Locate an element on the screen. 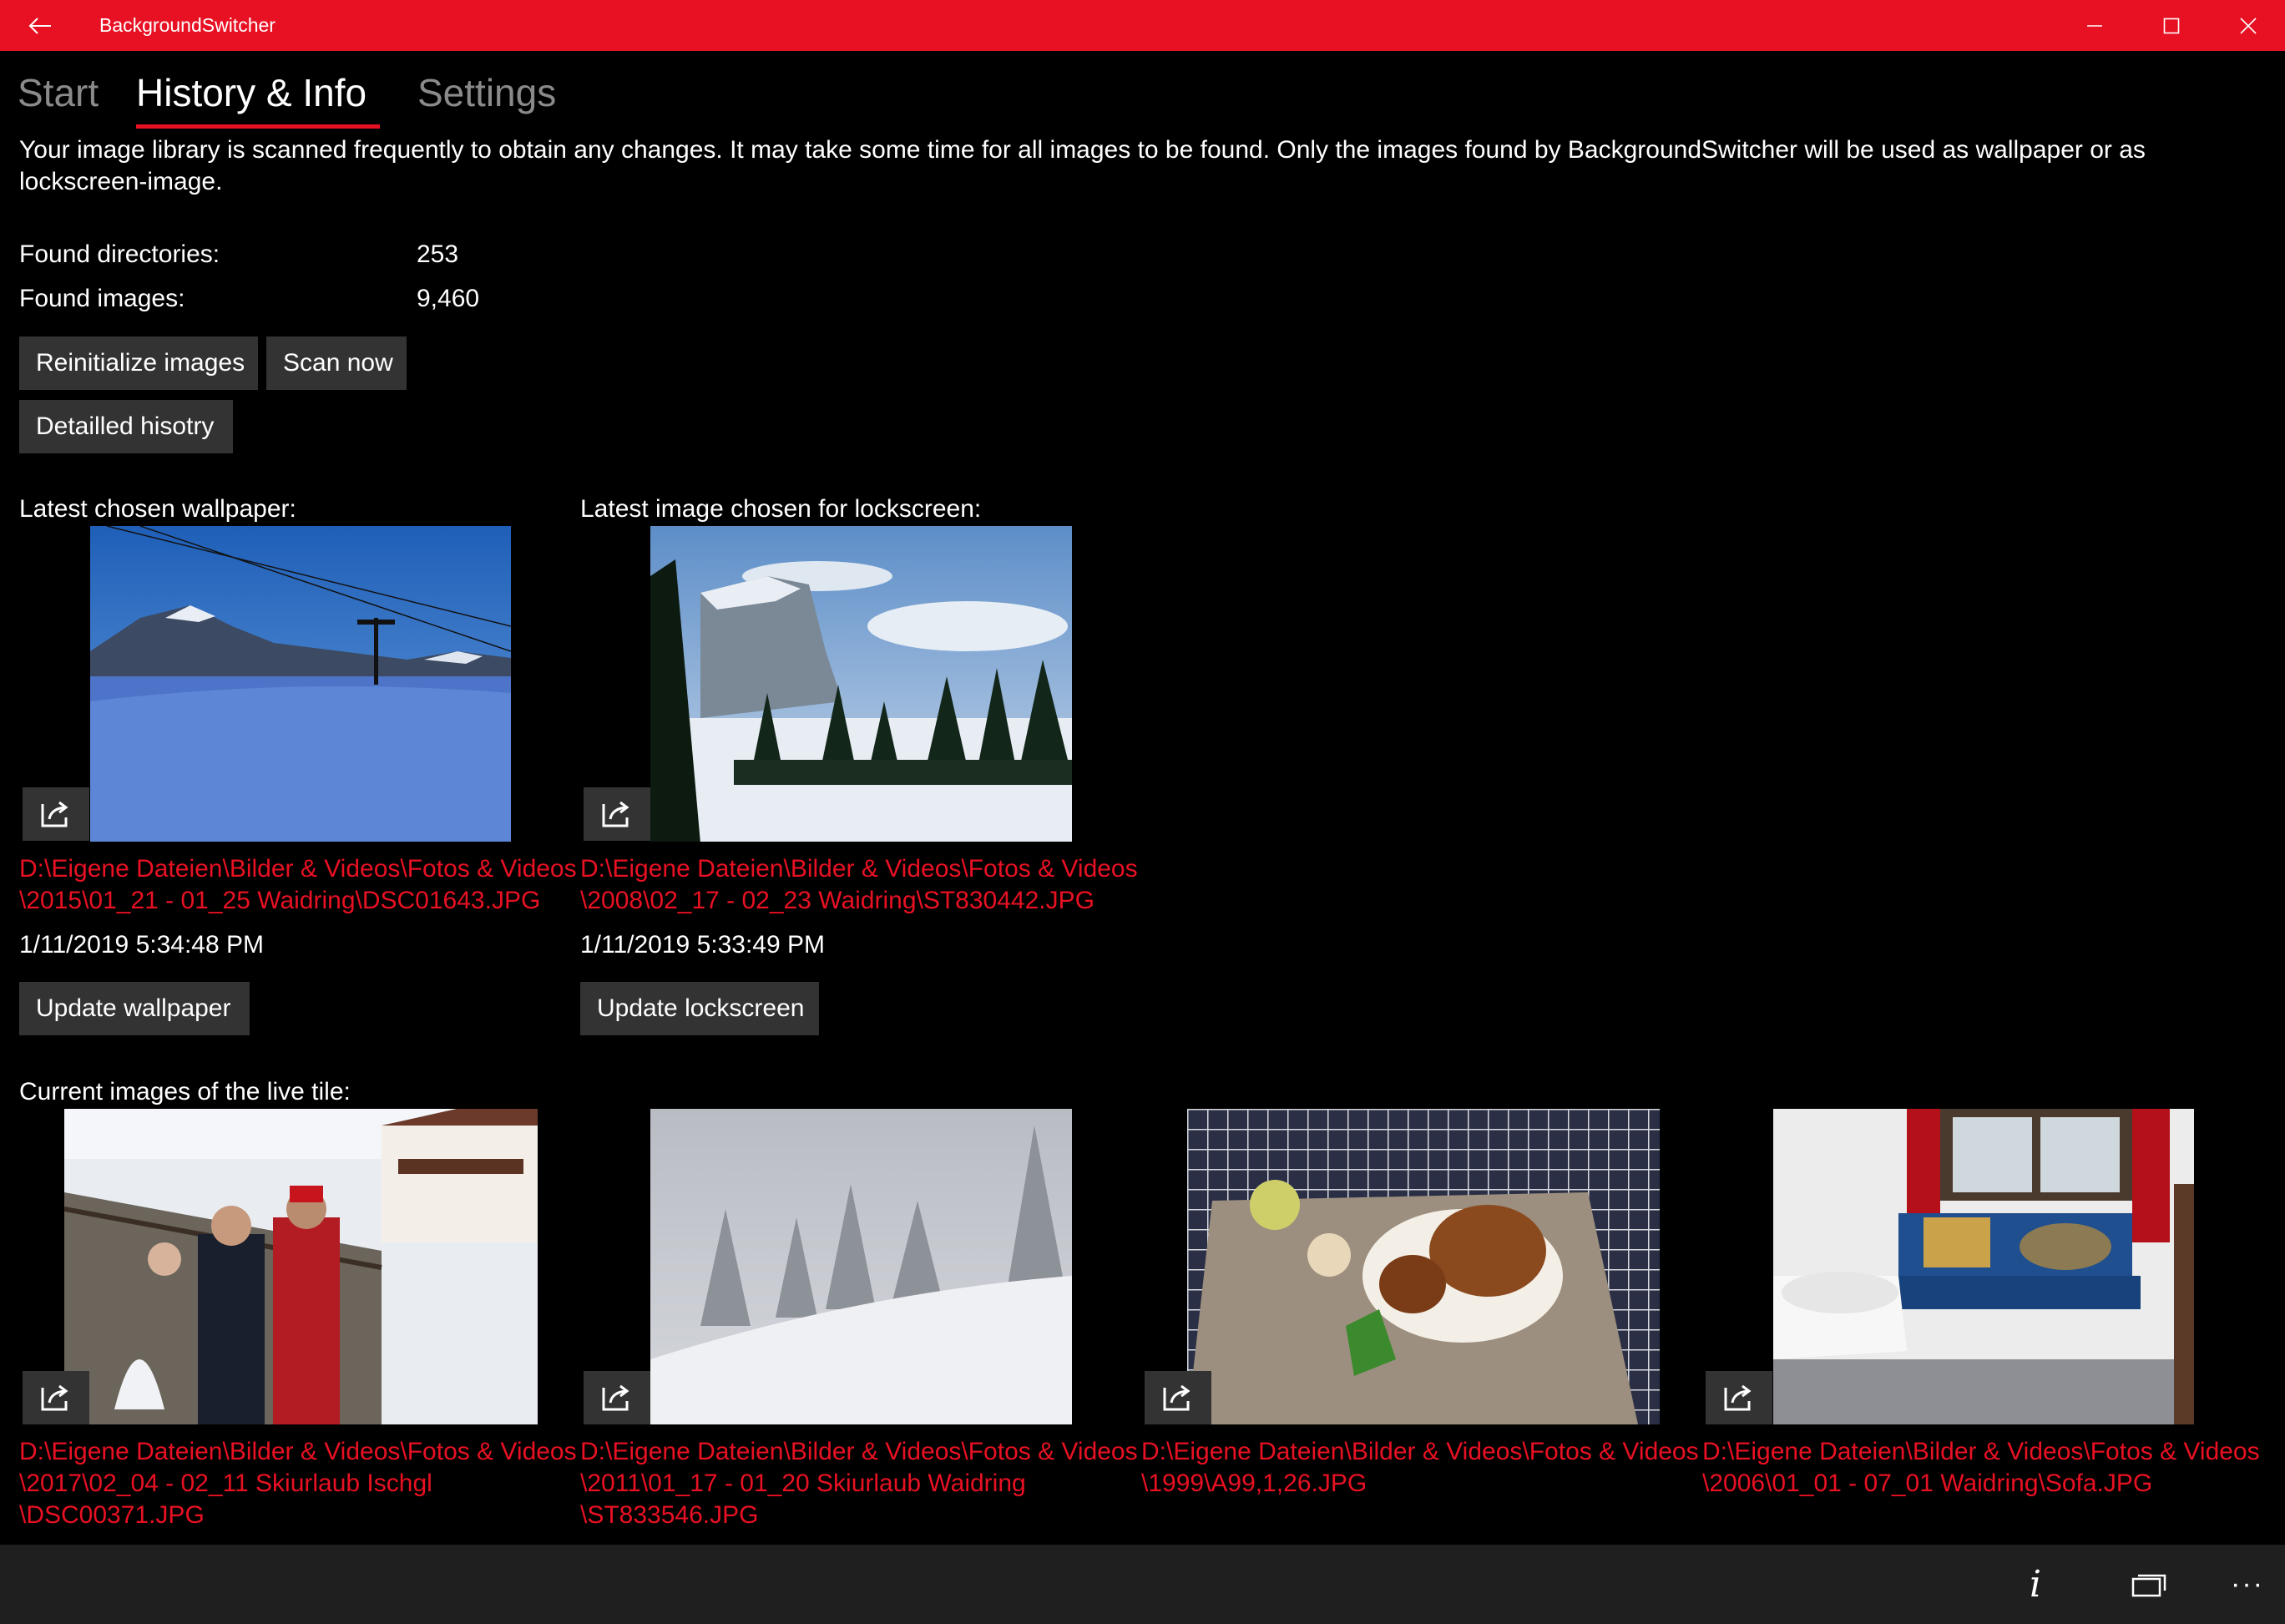 This screenshot has height=1624, width=2285. live-tile-3-path-line-2: \1999\A99,1,26.JPG is located at coordinates (1254, 1483).